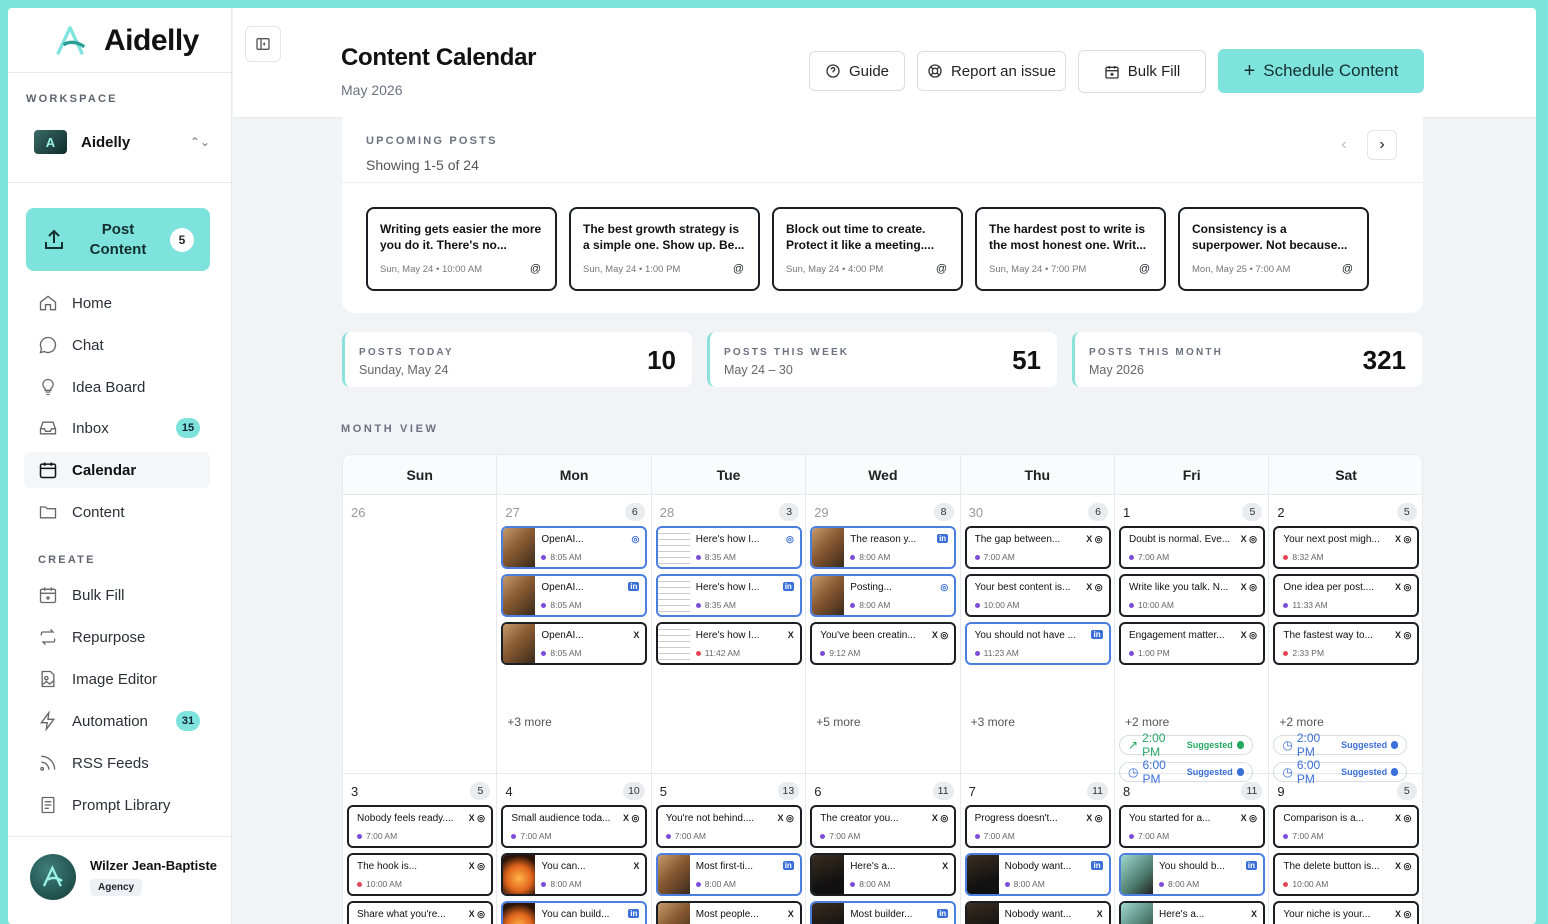 This screenshot has height=924, width=1548. I want to click on guide-button: Guide, so click(857, 71).